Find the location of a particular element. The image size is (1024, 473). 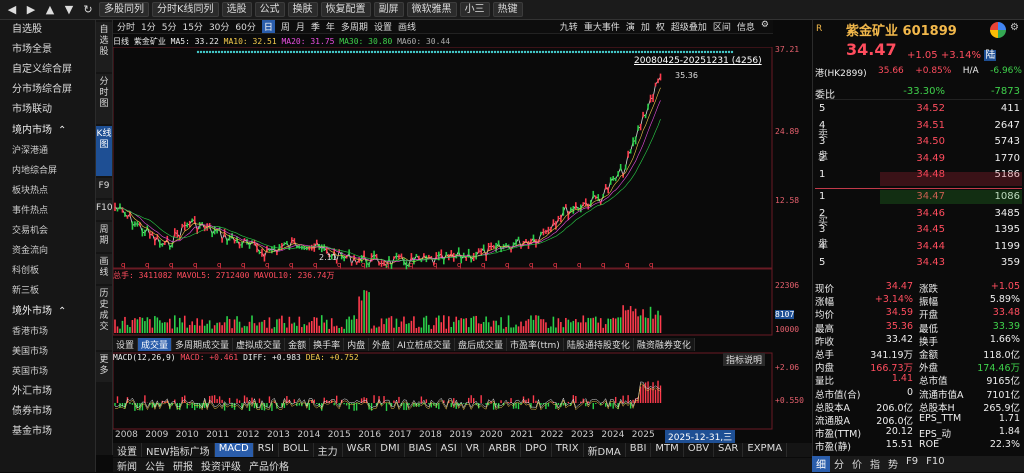

indicator-tab: RSI is located at coordinates (266, 450).